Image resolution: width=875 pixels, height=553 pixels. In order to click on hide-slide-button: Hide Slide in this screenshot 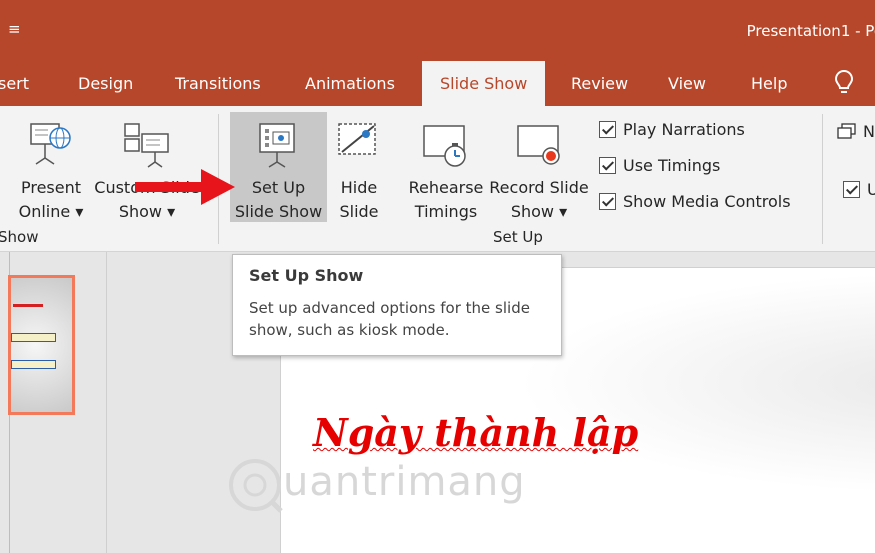, I will do `click(359, 166)`.